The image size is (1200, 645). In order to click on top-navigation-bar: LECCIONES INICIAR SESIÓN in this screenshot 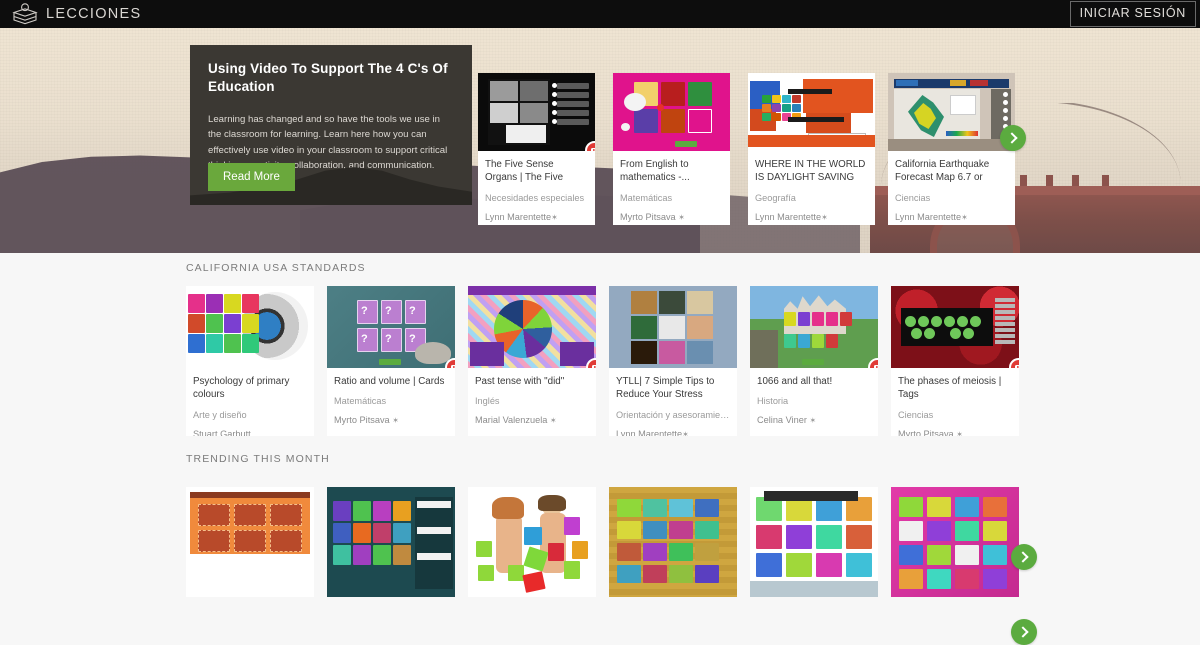, I will do `click(600, 14)`.